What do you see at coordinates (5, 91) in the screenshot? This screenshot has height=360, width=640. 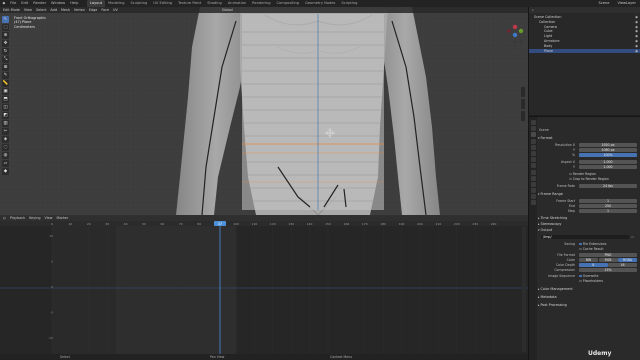 I see `add-cube-icon: ▣` at bounding box center [5, 91].